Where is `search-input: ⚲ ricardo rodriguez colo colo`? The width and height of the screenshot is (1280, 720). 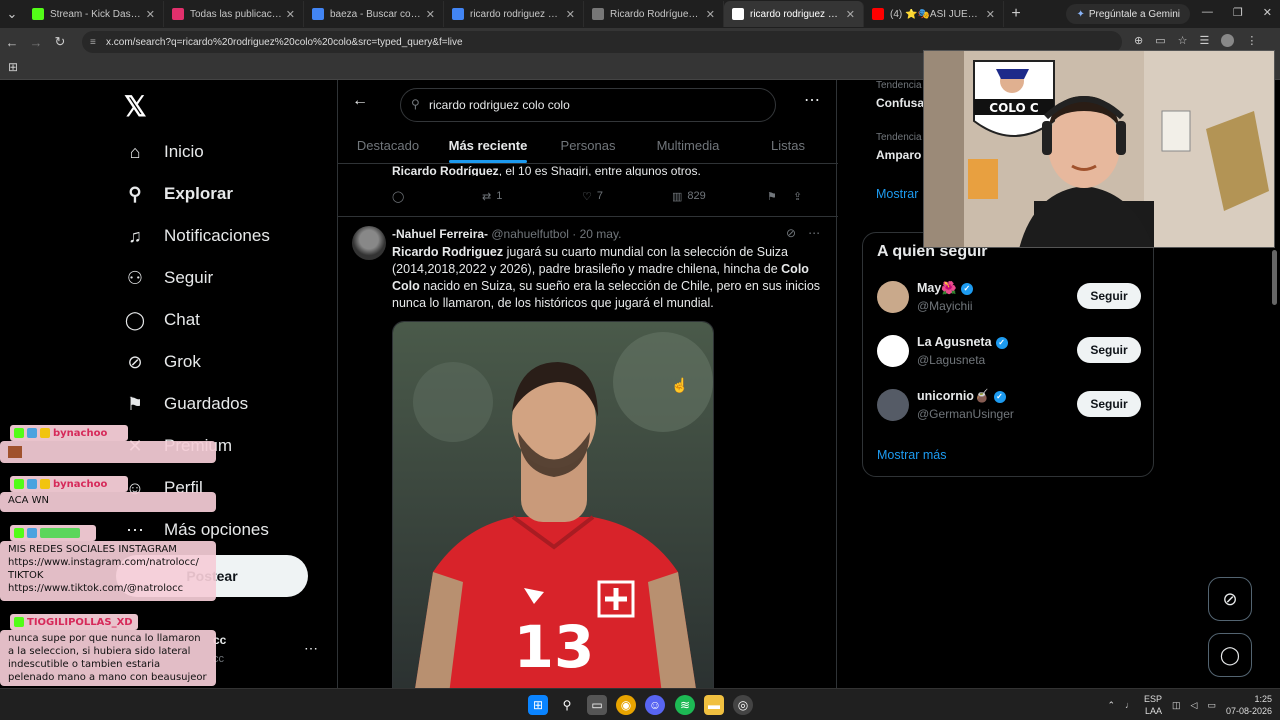
search-input: ⚲ ricardo rodriguez colo colo is located at coordinates (588, 105).